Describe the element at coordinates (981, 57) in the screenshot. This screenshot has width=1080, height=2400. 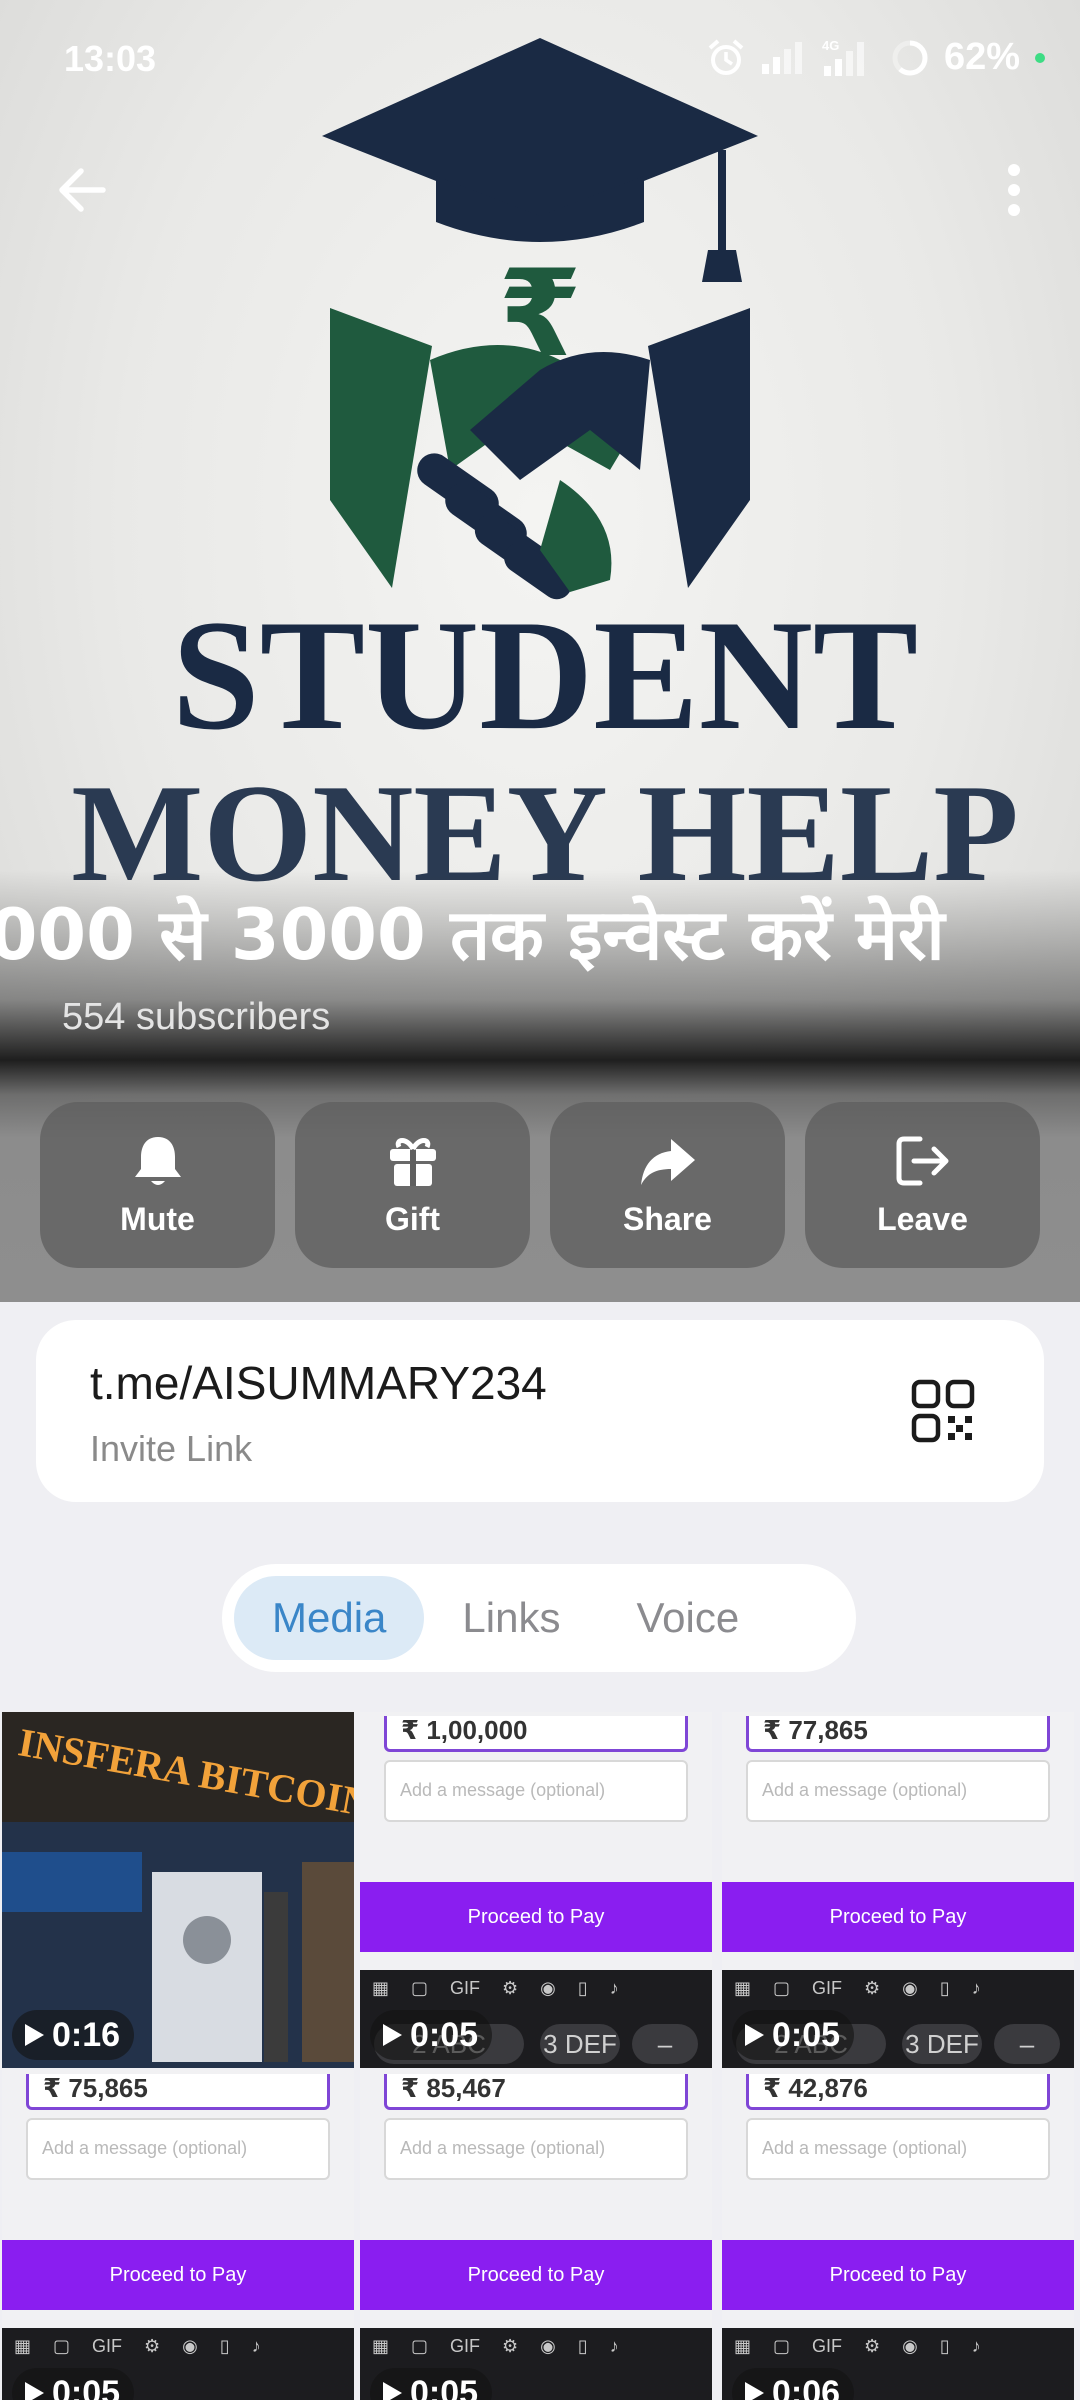
I see `battery-percent: 62%` at that location.